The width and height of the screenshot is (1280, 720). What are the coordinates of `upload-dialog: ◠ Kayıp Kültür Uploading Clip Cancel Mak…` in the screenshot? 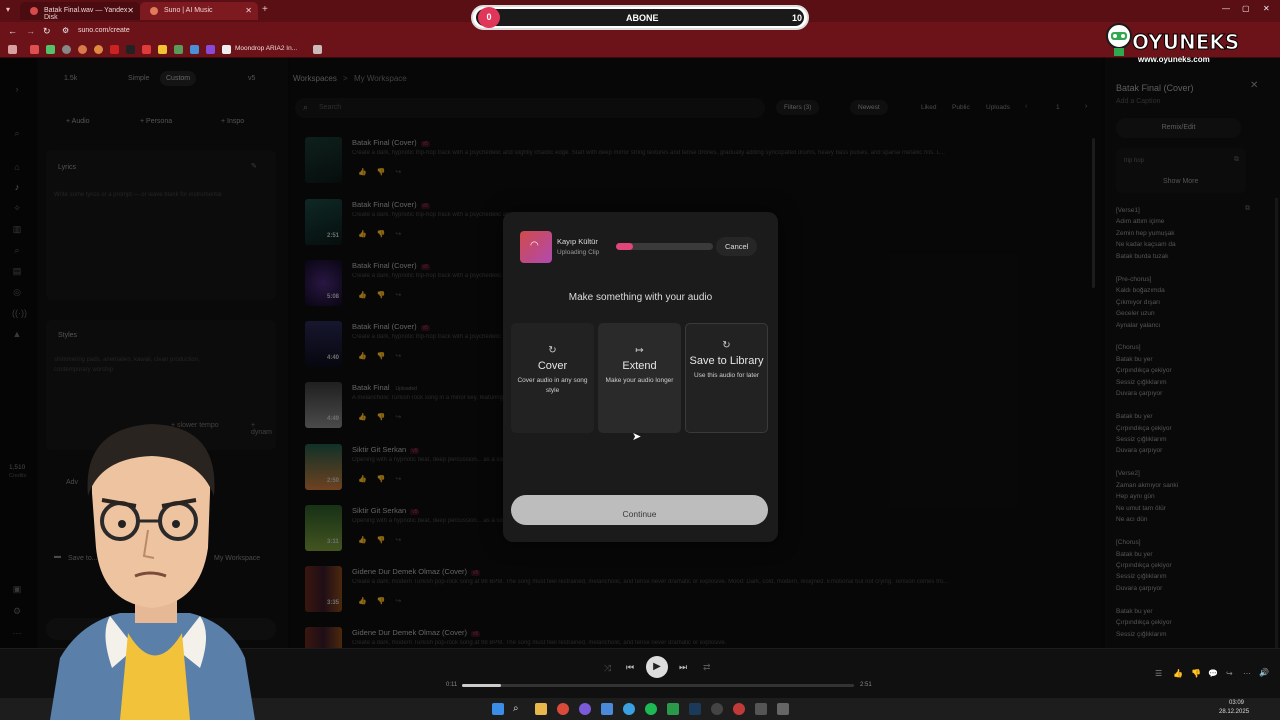 It's located at (640, 377).